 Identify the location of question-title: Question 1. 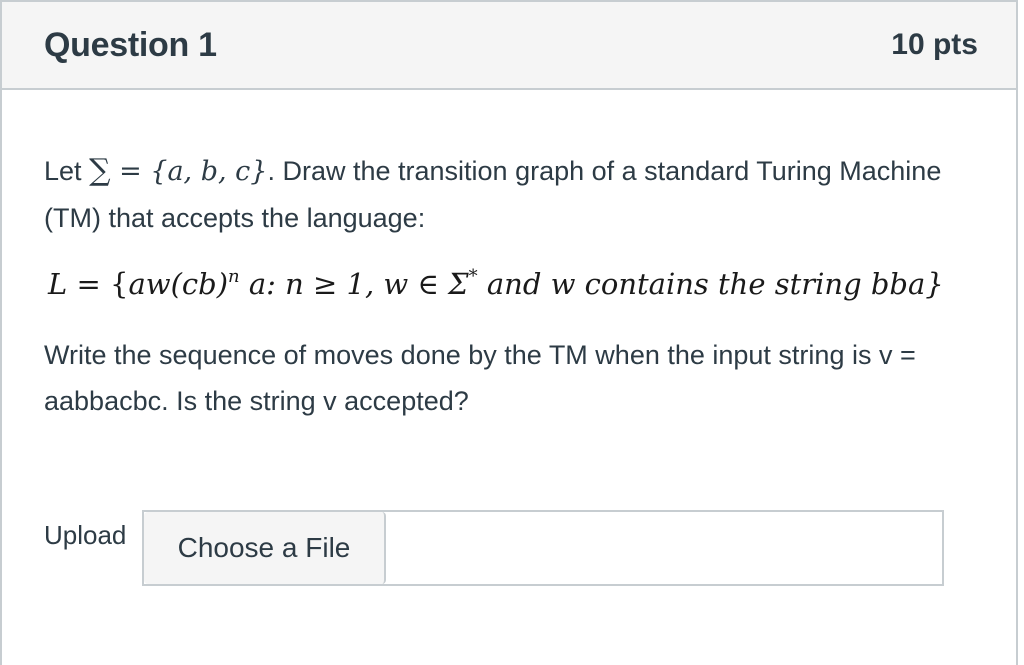
(130, 44).